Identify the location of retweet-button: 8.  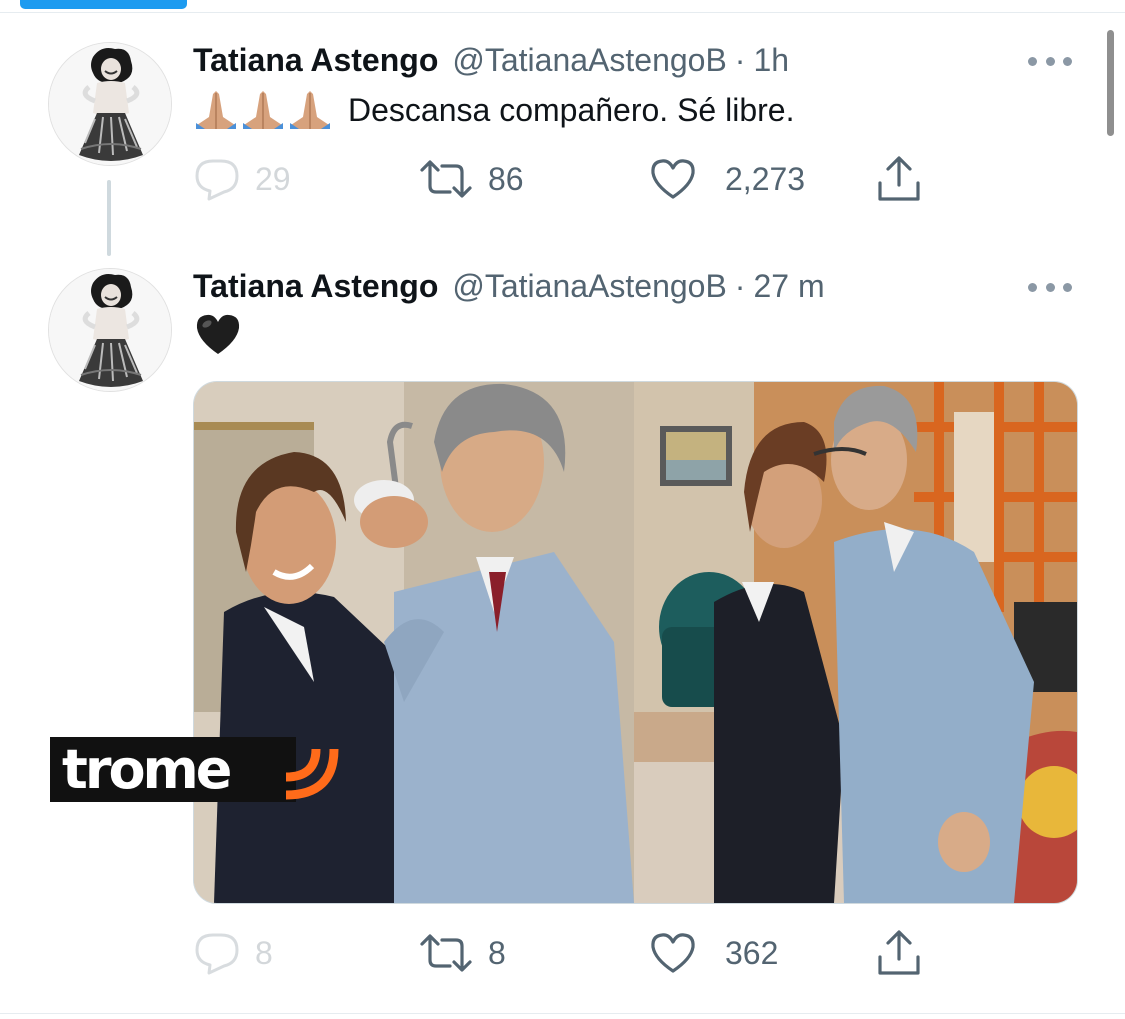
(462, 953).